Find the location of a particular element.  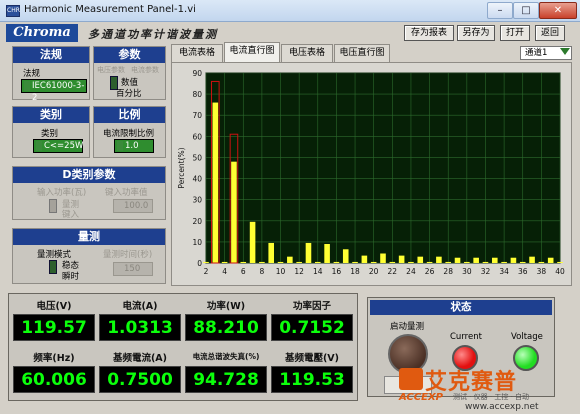

save-as-button: 另存为 is located at coordinates (476, 33).